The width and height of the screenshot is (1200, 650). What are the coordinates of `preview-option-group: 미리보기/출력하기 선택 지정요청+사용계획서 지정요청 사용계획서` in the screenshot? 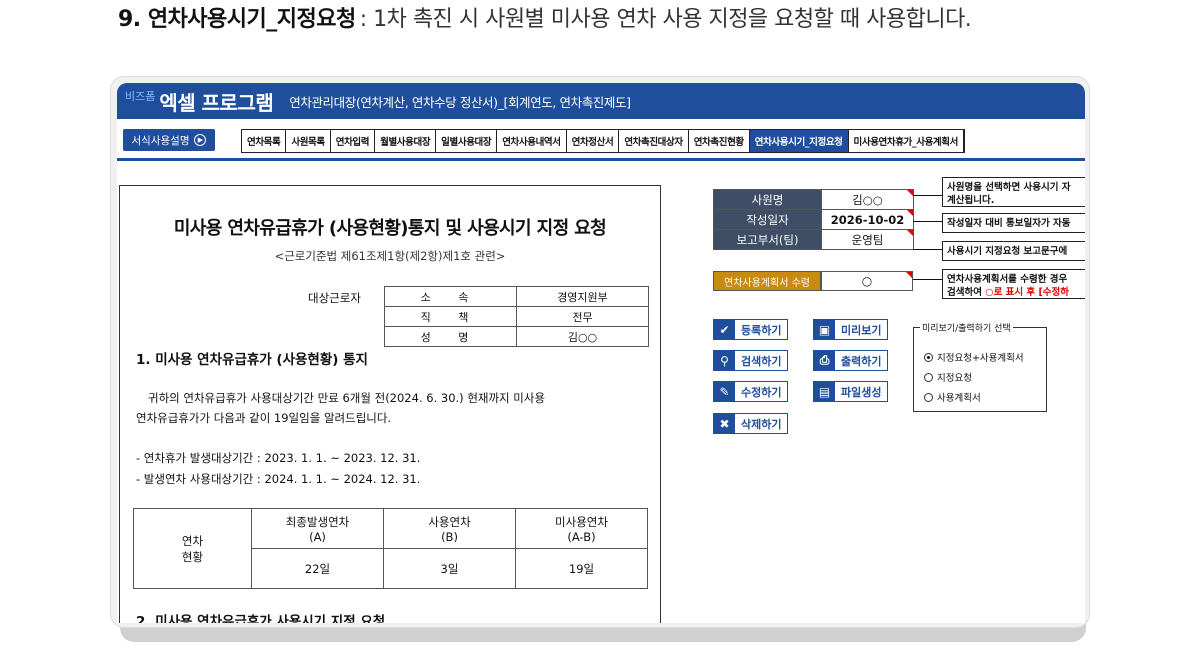 It's located at (980, 366).